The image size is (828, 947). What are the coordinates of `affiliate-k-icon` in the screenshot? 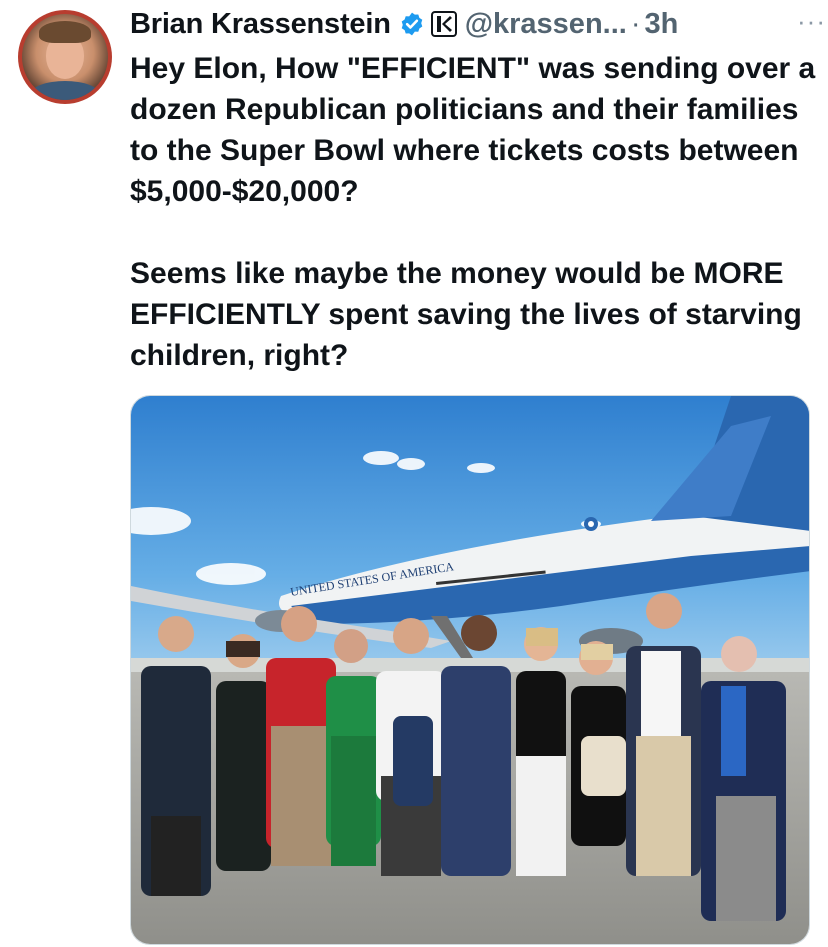 It's located at (443, 24).